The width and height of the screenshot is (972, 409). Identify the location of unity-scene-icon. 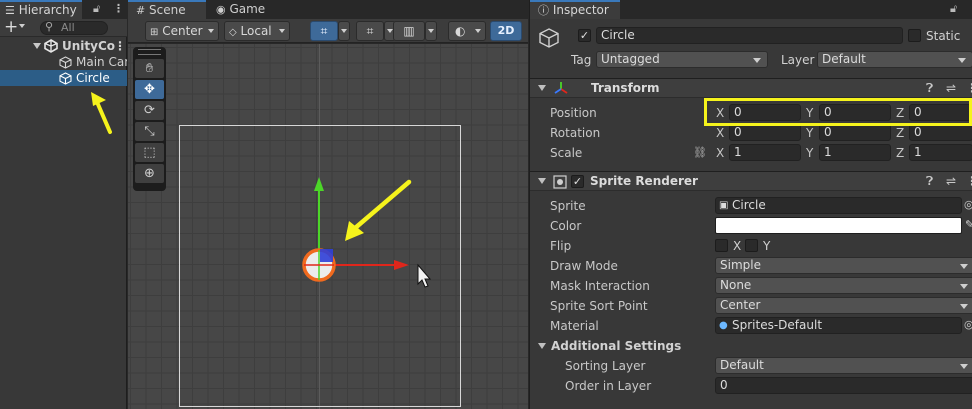
(51, 46).